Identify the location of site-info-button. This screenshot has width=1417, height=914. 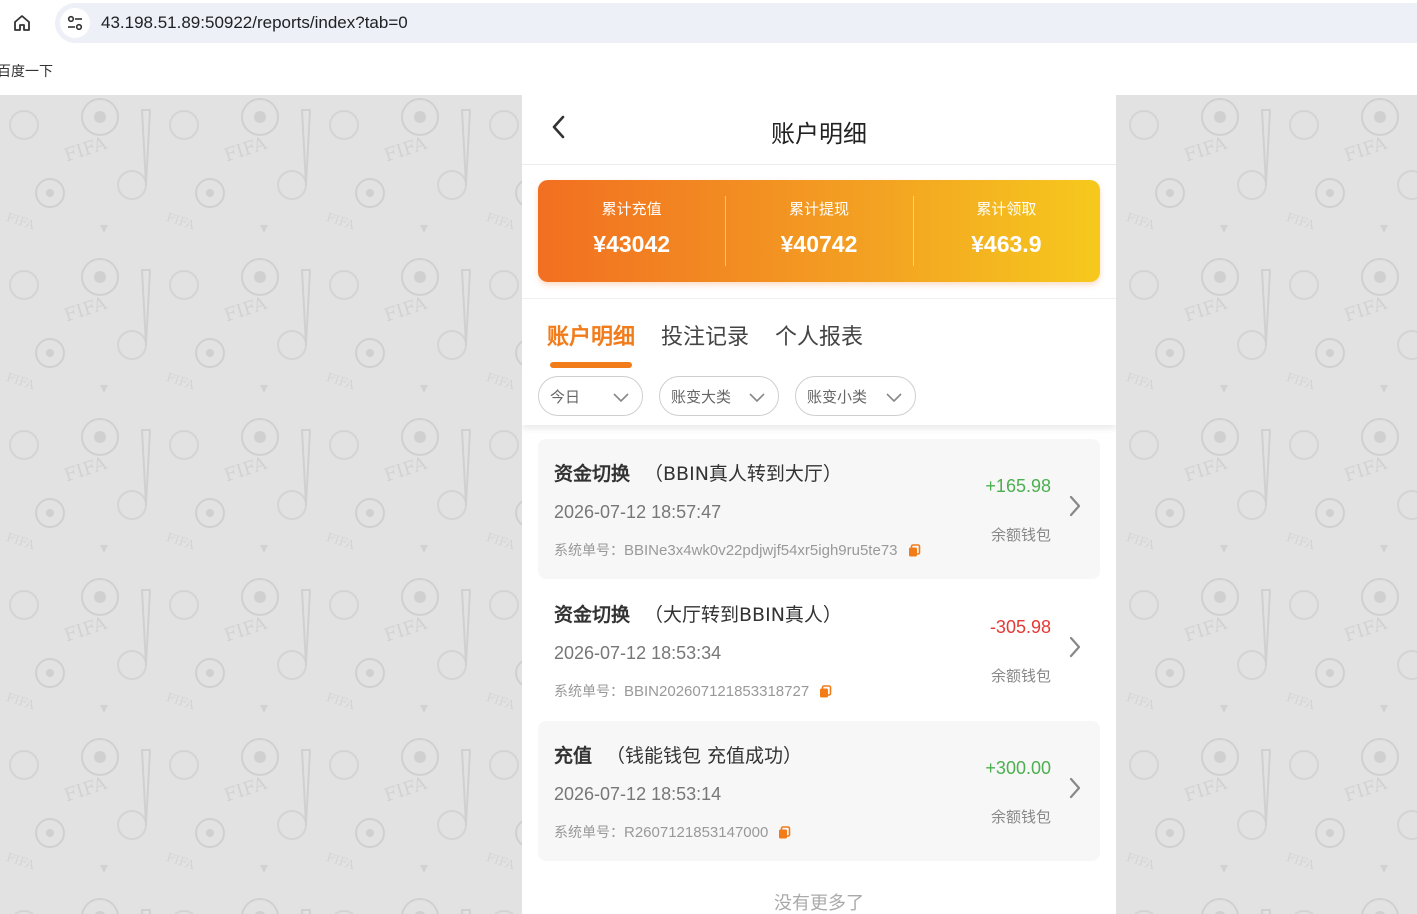
(75, 23).